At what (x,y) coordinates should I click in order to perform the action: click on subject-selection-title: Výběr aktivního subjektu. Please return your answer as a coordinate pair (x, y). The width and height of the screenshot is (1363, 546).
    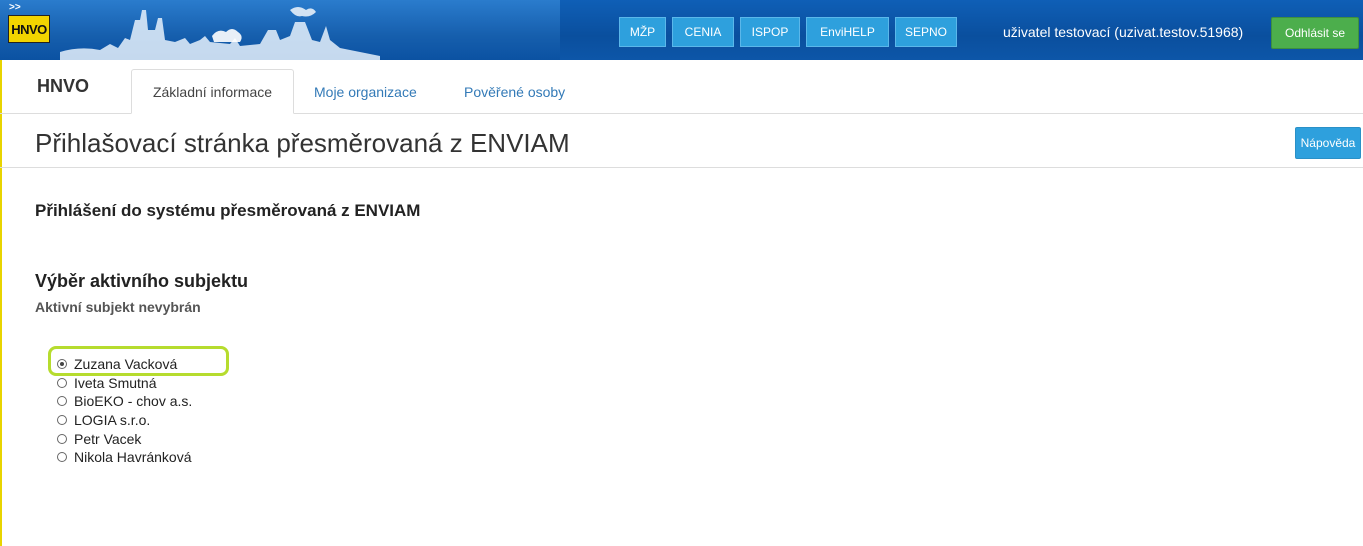
    Looking at the image, I should click on (142, 281).